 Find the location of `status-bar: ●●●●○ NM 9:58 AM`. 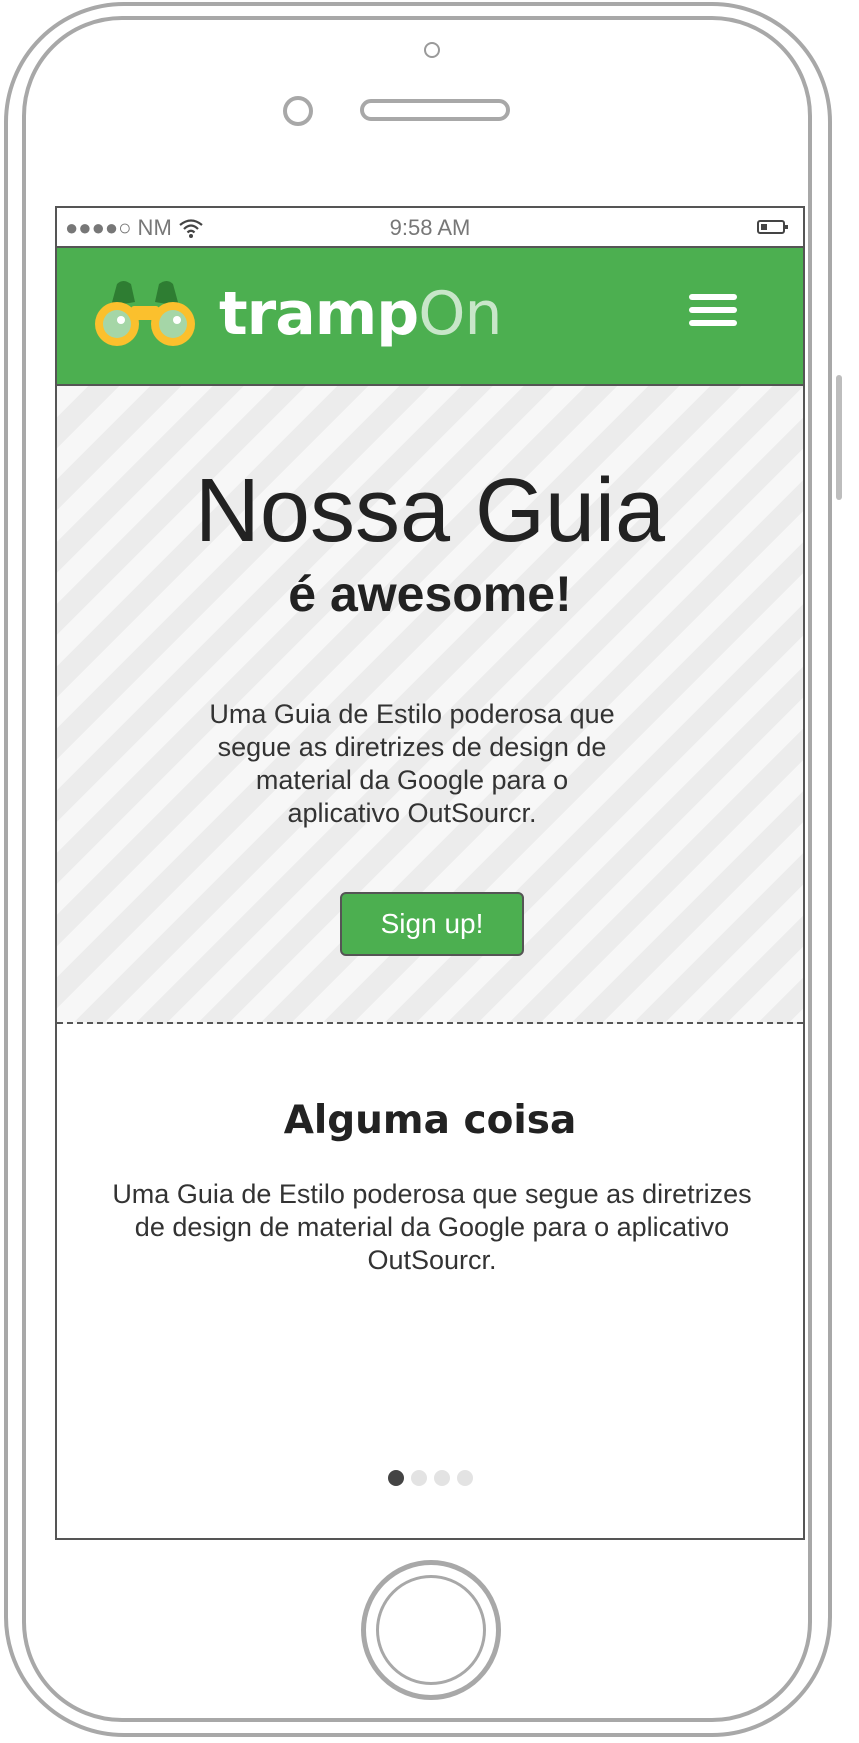

status-bar: ●●●●○ NM 9:58 AM is located at coordinates (430, 228).